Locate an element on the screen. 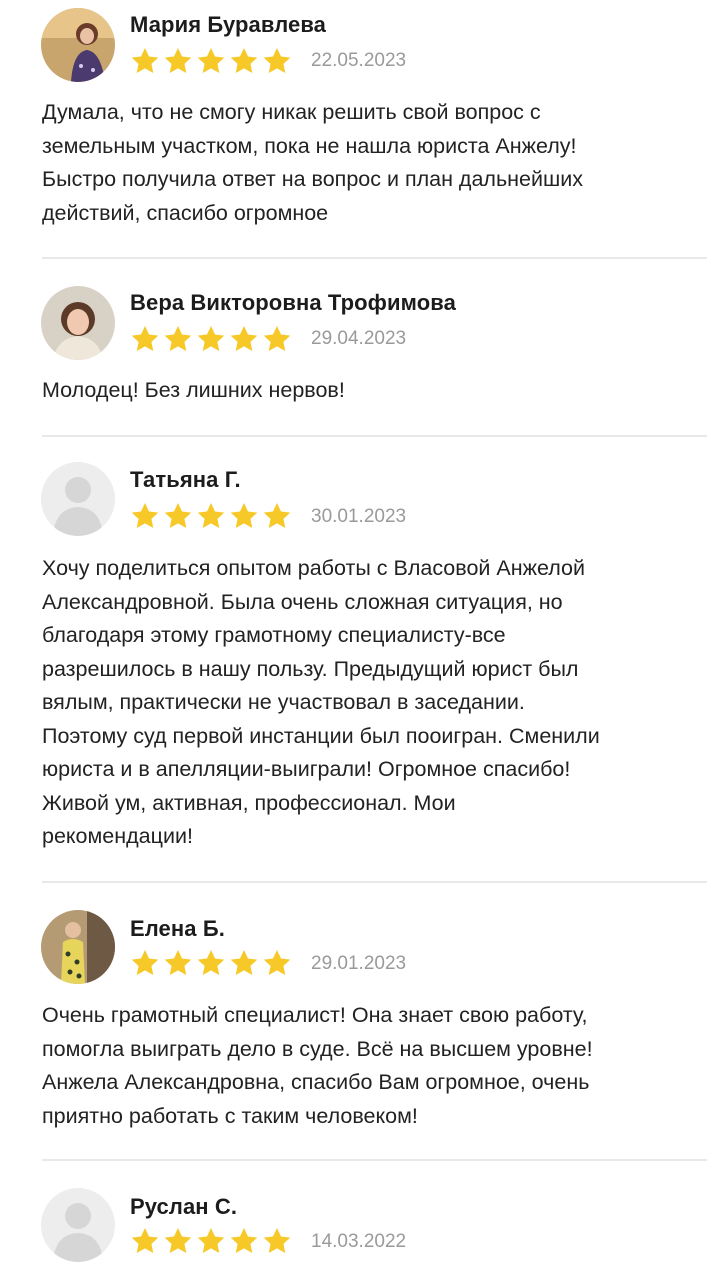 This screenshot has height=1280, width=719. review-text-line: действий, спасибо огромное is located at coordinates (185, 212).